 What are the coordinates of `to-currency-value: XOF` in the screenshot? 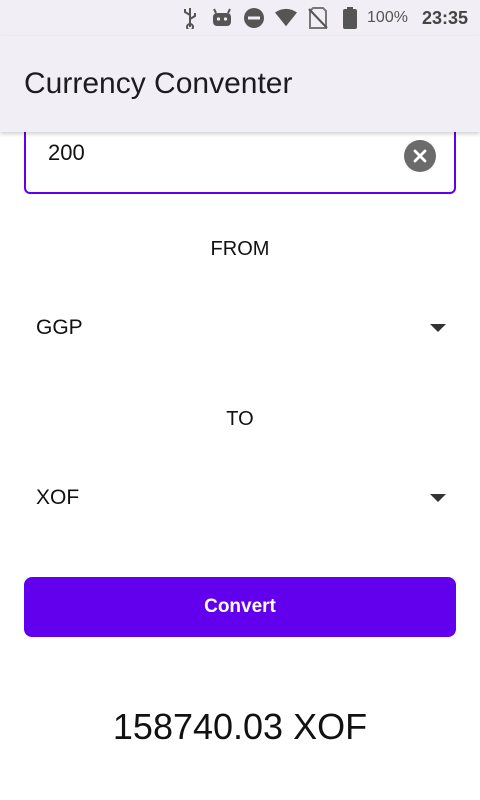 It's located at (58, 497).